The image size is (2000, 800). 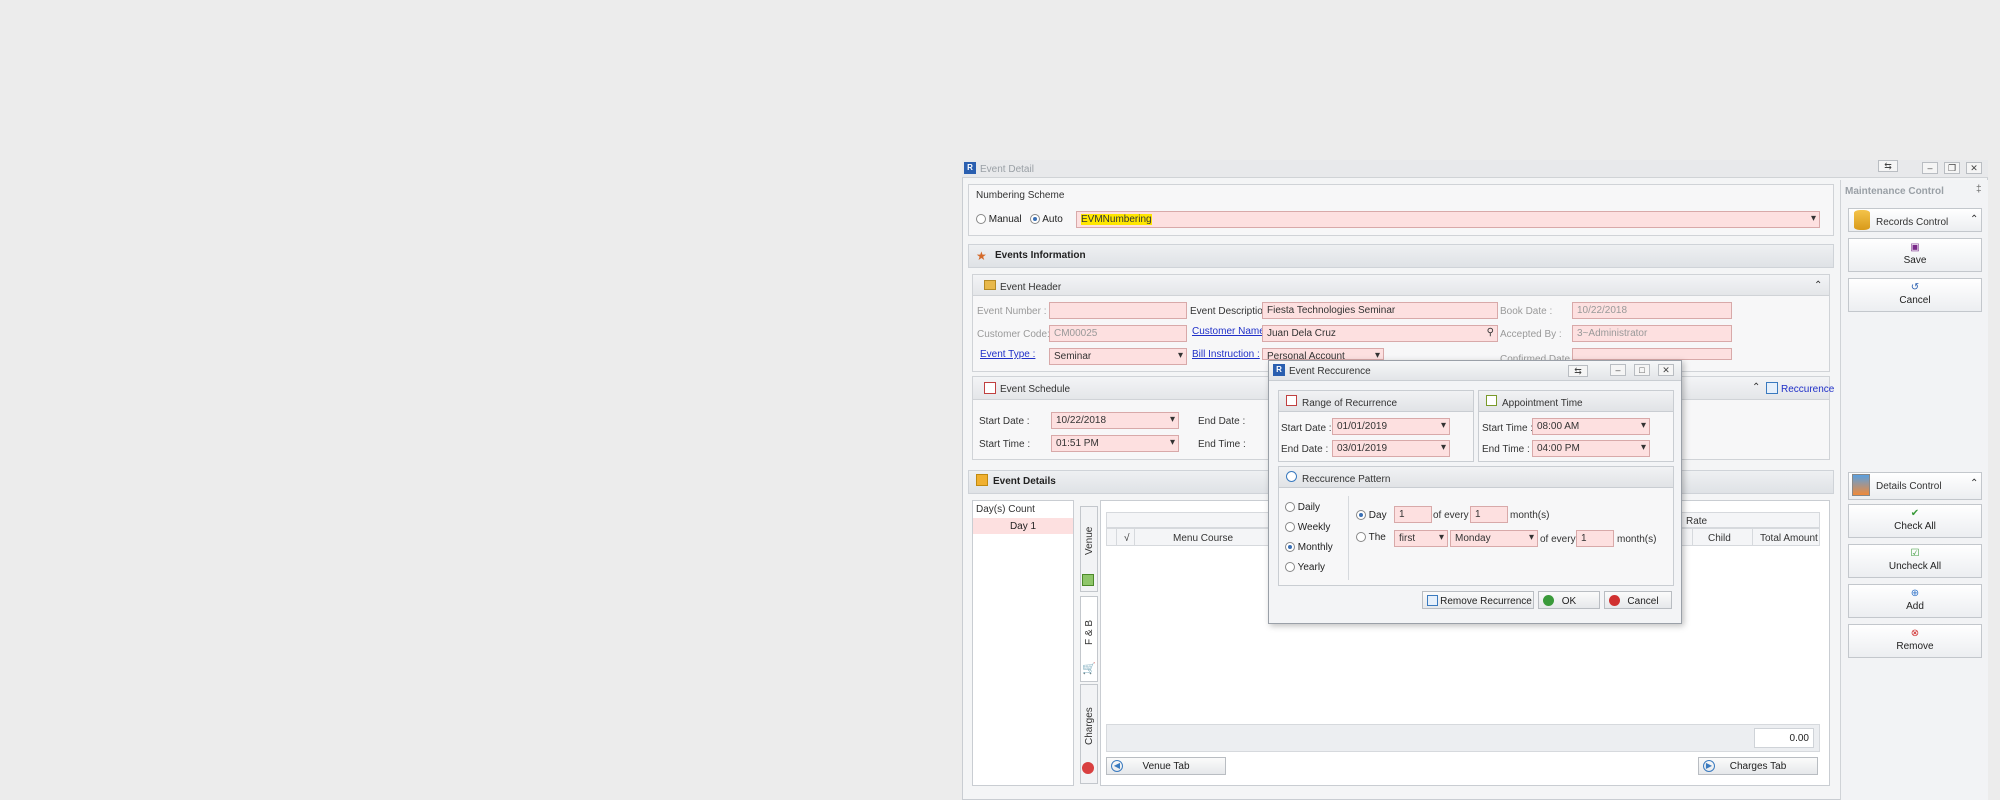 I want to click on recurrence-icon, so click(x=1772, y=388).